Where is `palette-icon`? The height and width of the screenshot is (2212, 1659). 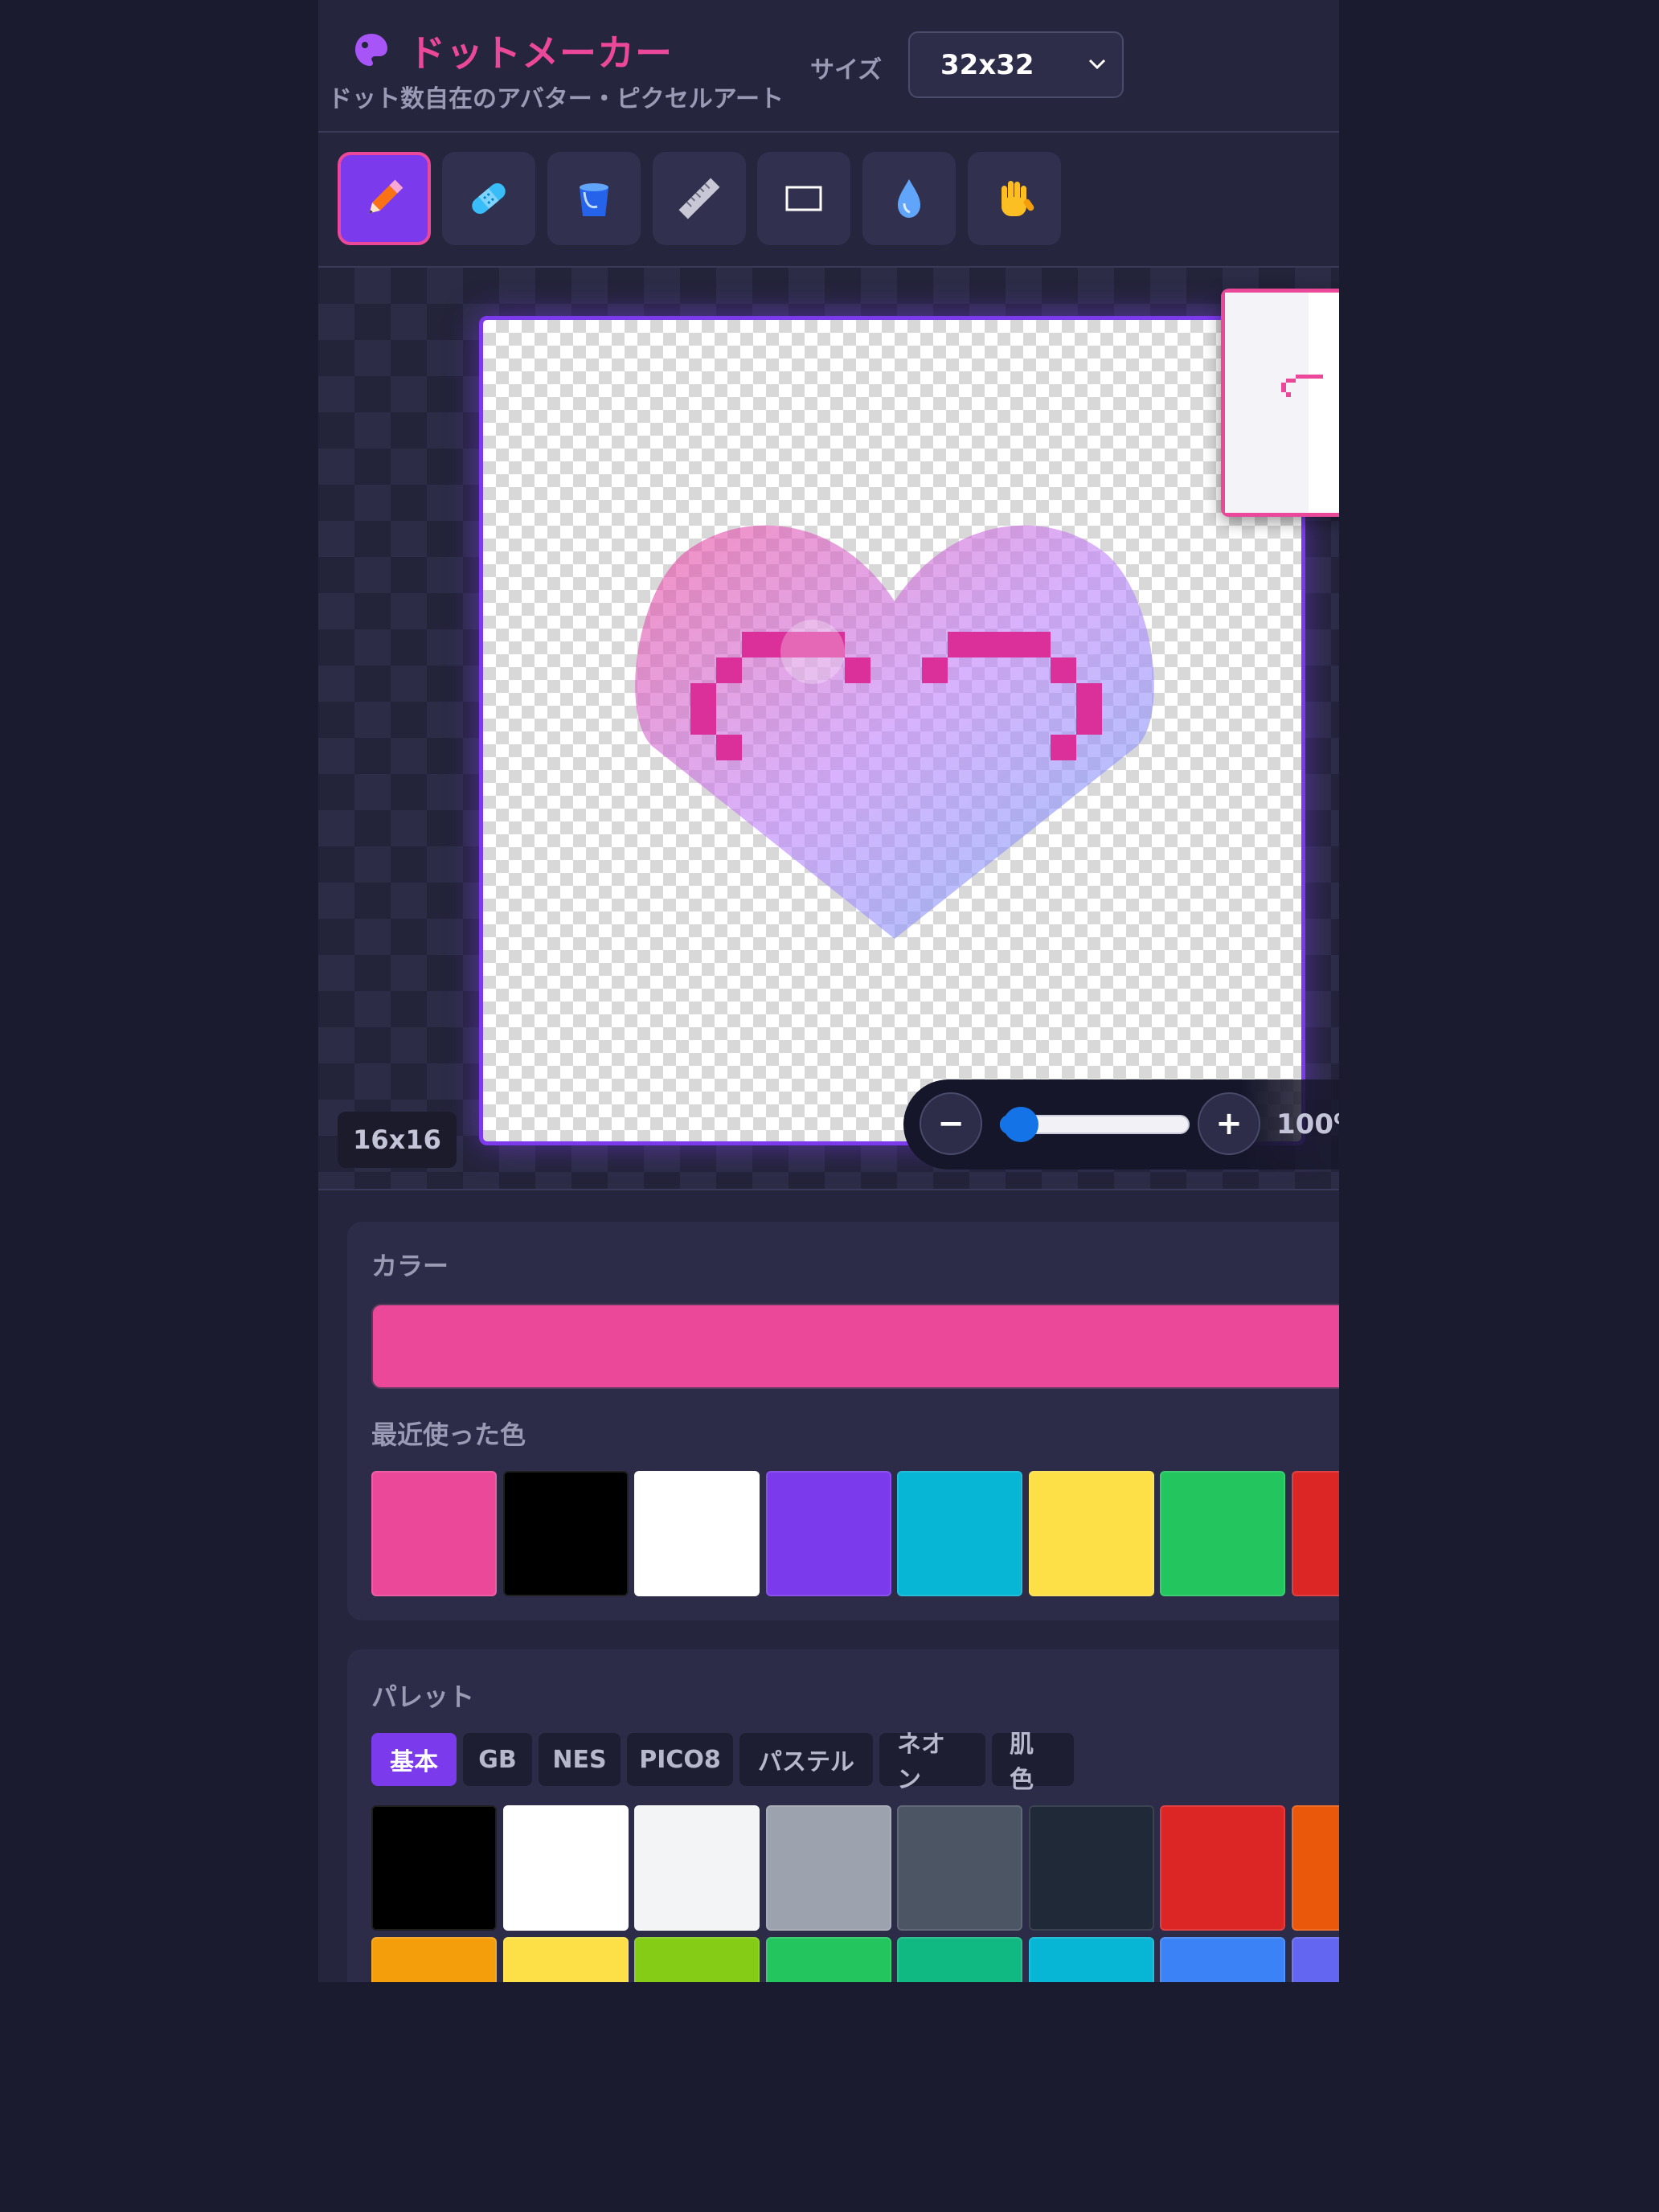
palette-icon is located at coordinates (371, 50).